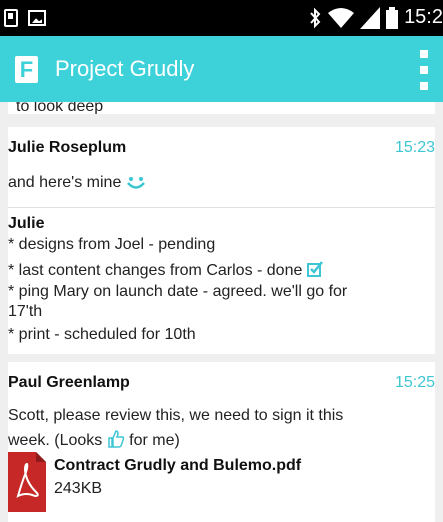  Describe the element at coordinates (423, 17) in the screenshot. I see `status-time: 15:2` at that location.